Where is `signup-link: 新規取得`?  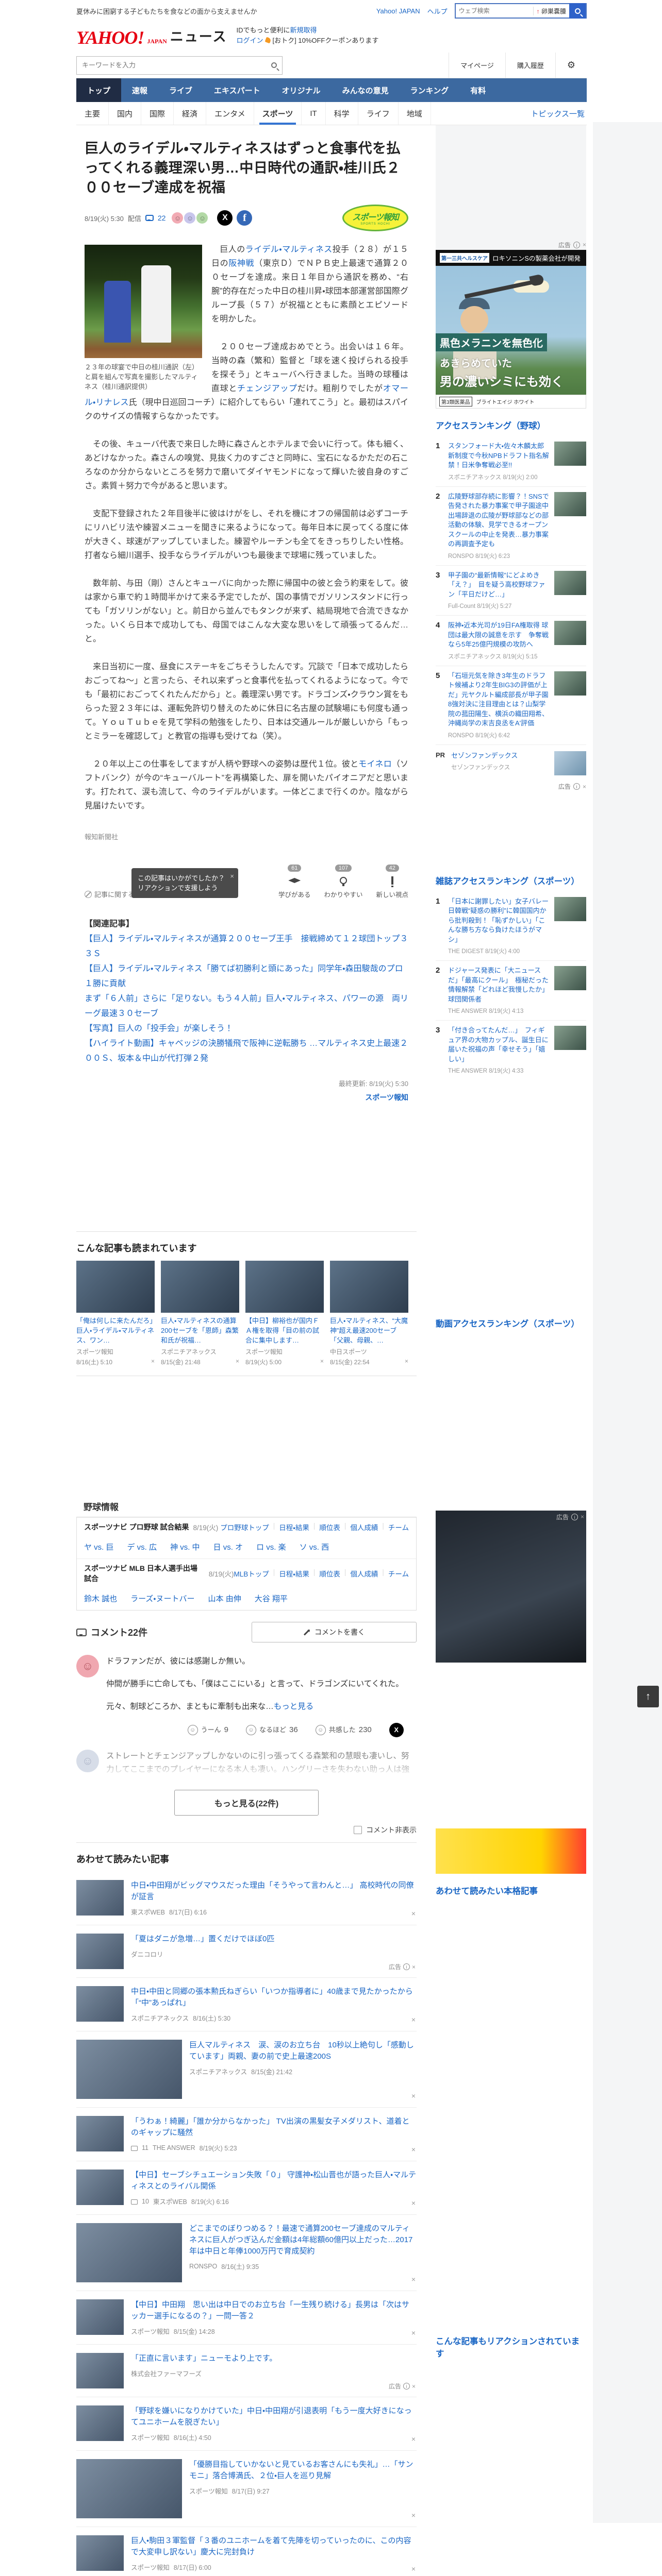 signup-link: 新規取得 is located at coordinates (303, 30).